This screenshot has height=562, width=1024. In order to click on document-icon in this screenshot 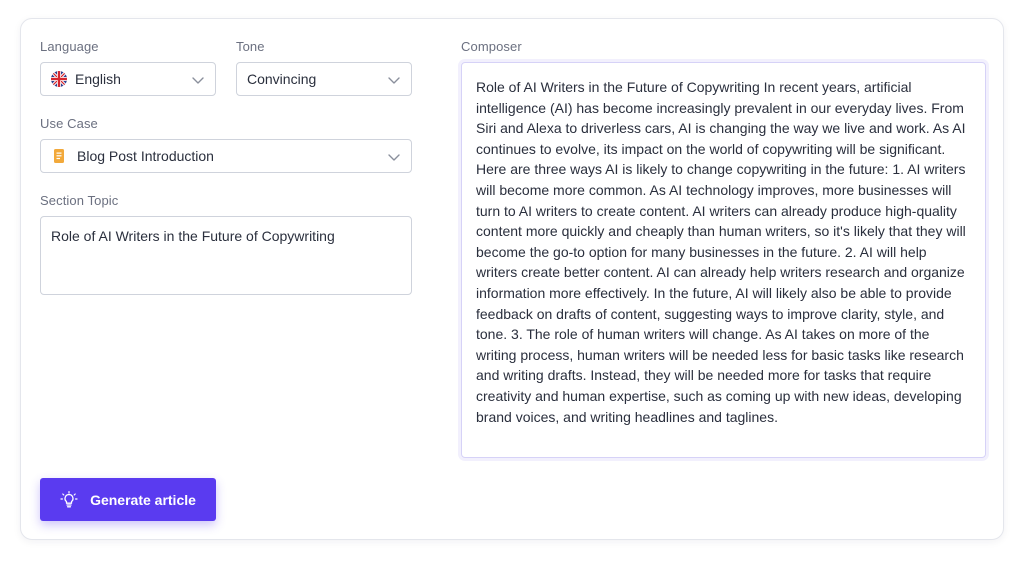, I will do `click(59, 156)`.